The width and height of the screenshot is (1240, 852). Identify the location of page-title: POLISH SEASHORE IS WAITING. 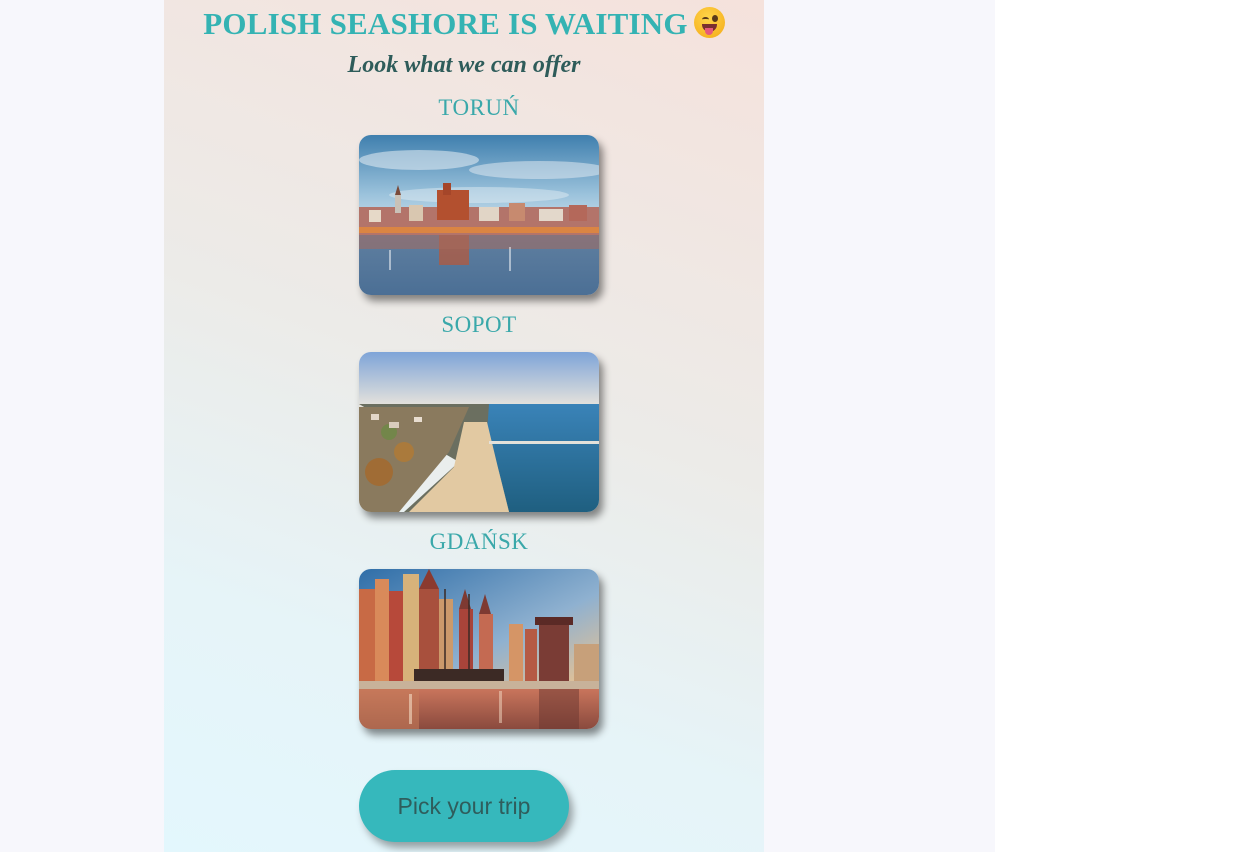
(464, 24).